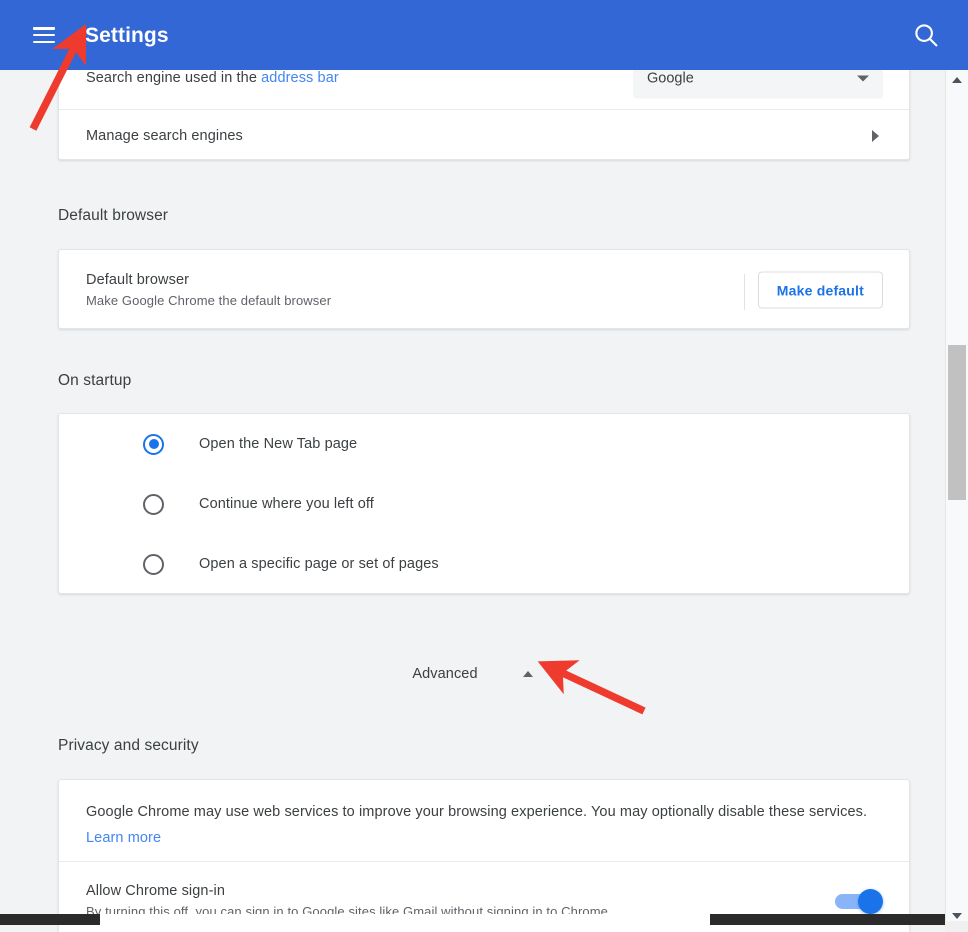  I want to click on allow-chrome-signin-toggle, so click(859, 901).